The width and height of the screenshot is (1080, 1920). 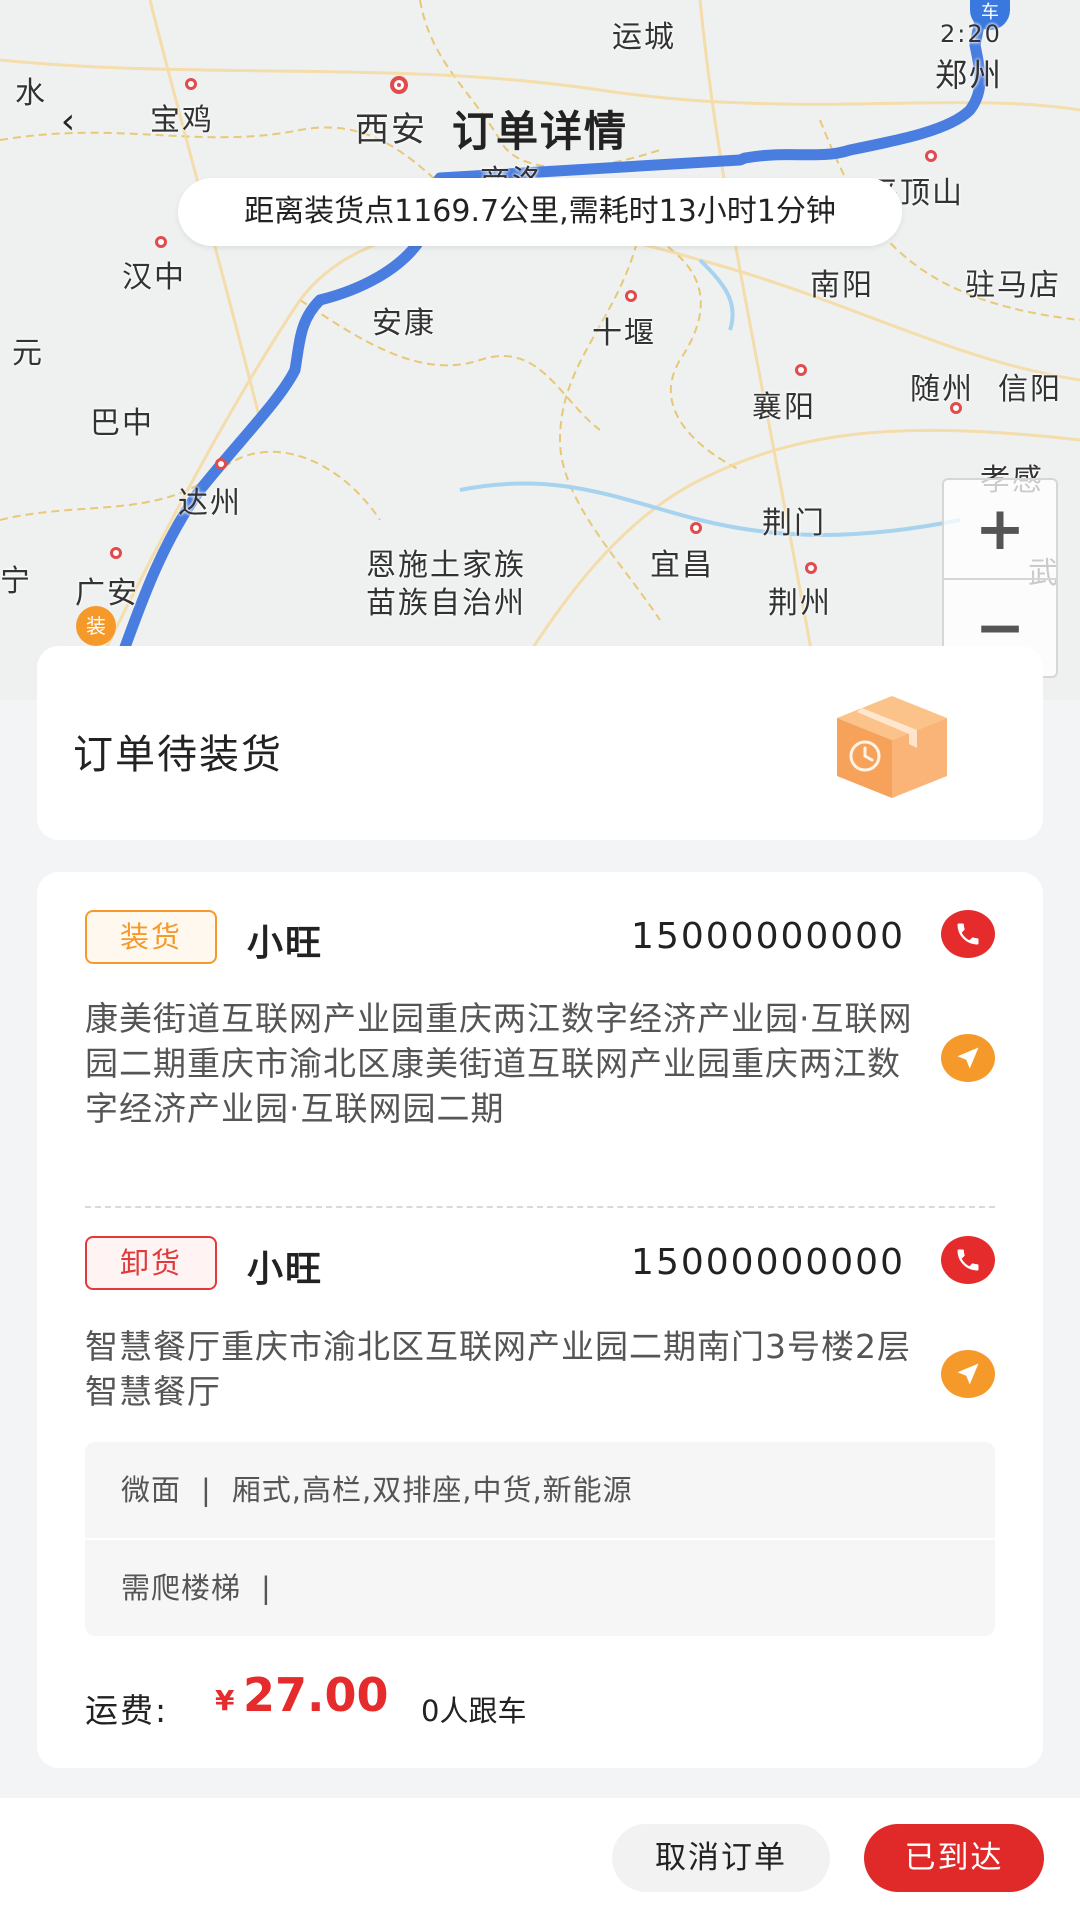 I want to click on fare-currency: ¥, so click(x=225, y=1700).